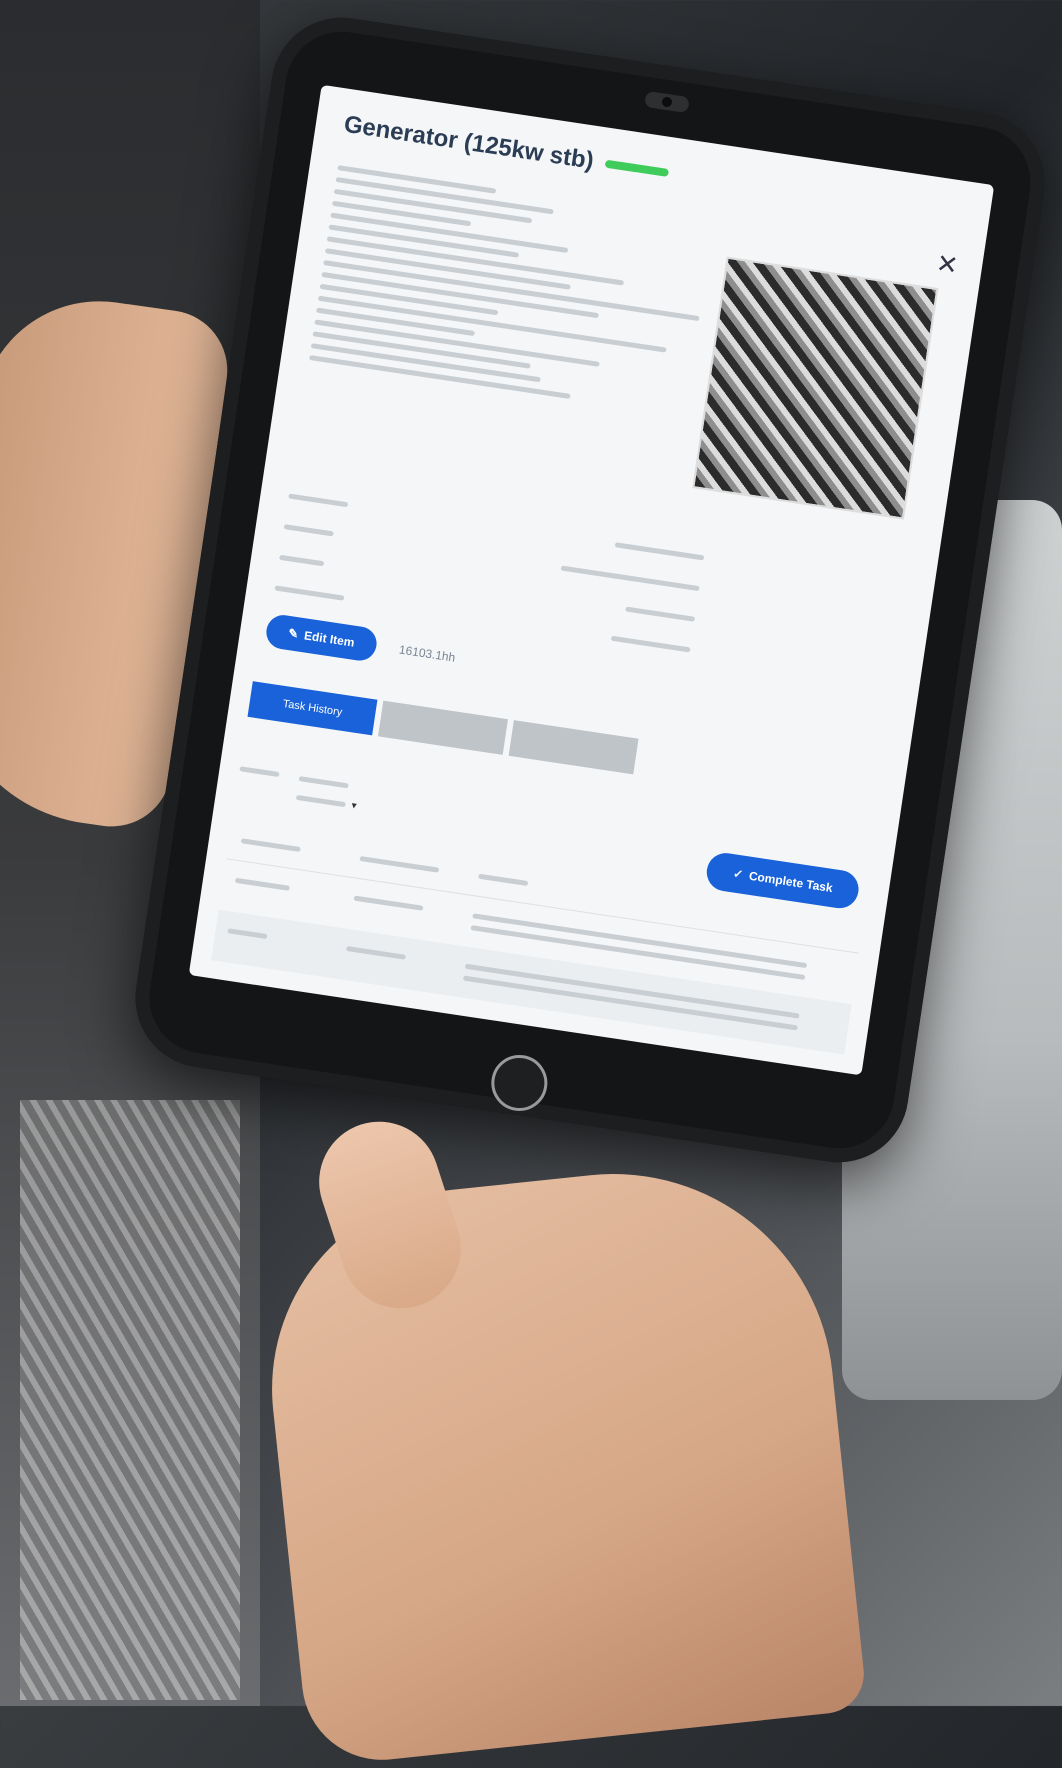 Image resolution: width=1062 pixels, height=1768 pixels. What do you see at coordinates (427, 653) in the screenshot?
I see `hours-reading: 16103.1hh` at bounding box center [427, 653].